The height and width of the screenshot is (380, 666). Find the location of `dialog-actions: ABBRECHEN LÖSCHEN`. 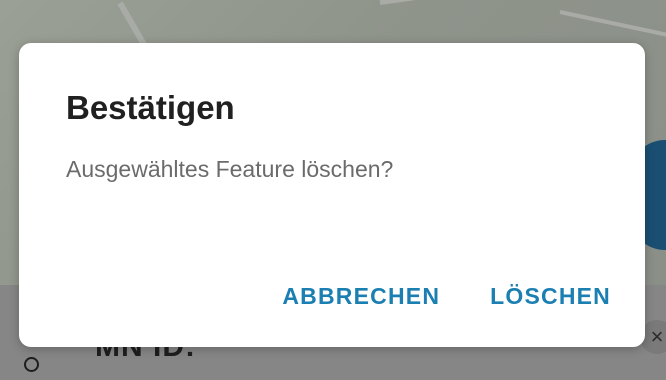

dialog-actions: ABBRECHEN LÖSCHEN is located at coordinates (446, 296).